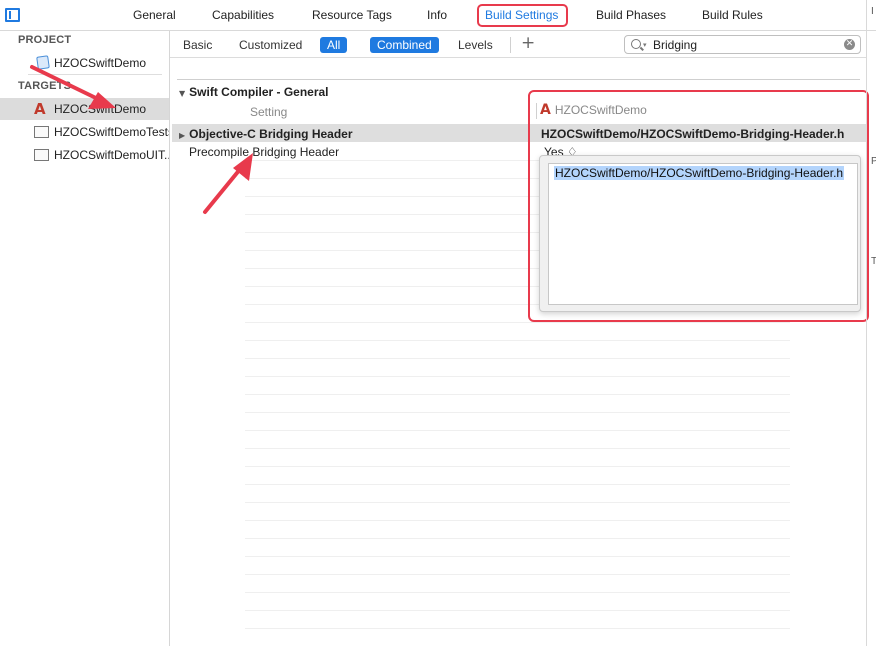 The width and height of the screenshot is (876, 646). What do you see at coordinates (510, 45) in the screenshot?
I see `filter-divider` at bounding box center [510, 45].